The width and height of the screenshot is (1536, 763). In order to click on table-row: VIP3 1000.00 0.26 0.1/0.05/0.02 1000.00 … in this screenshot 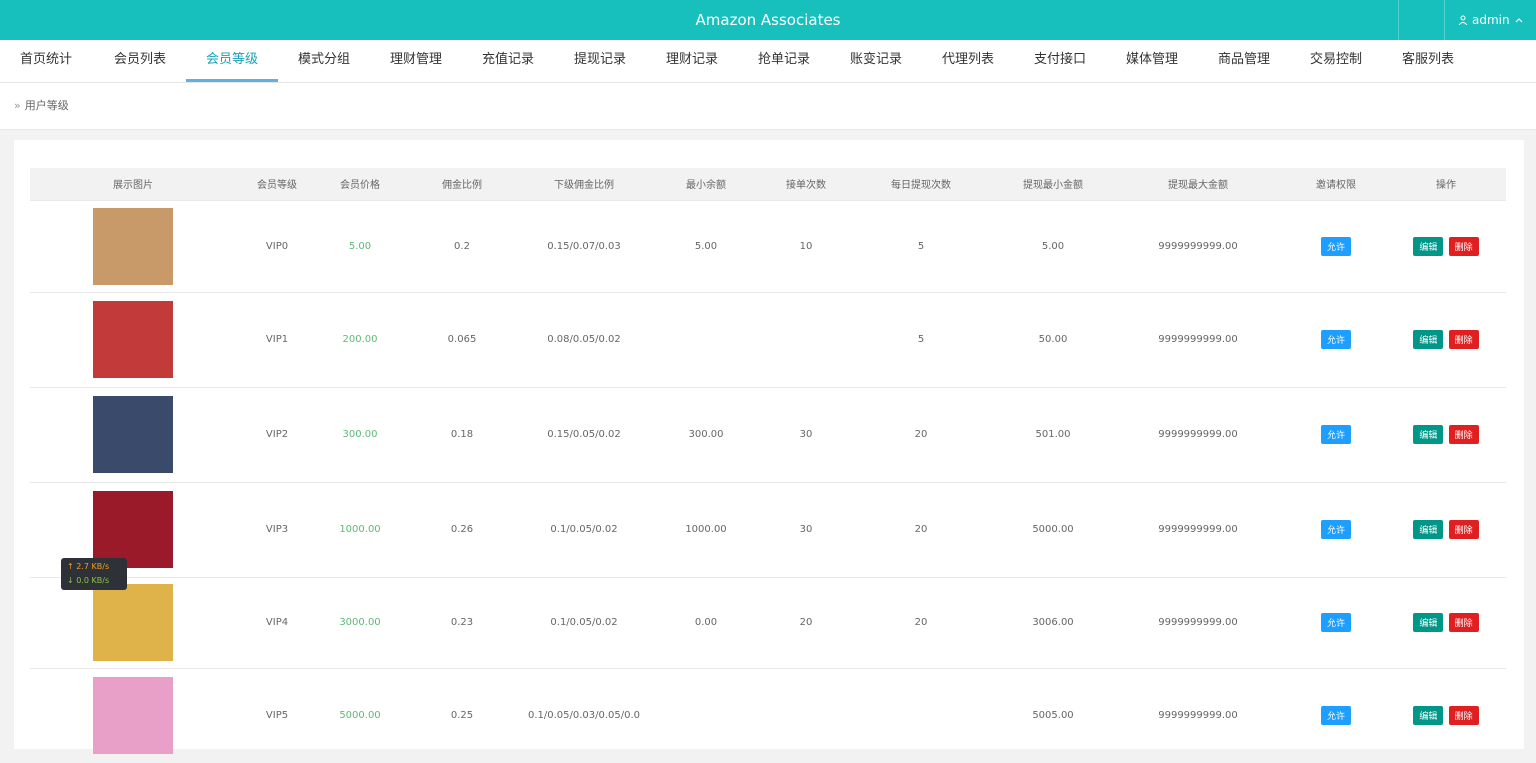, I will do `click(768, 529)`.